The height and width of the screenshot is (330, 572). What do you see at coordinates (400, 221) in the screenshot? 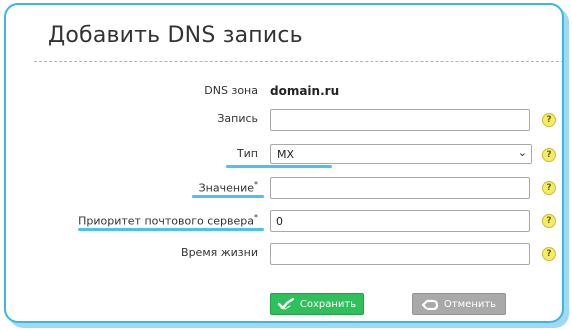
I see `priority-input` at bounding box center [400, 221].